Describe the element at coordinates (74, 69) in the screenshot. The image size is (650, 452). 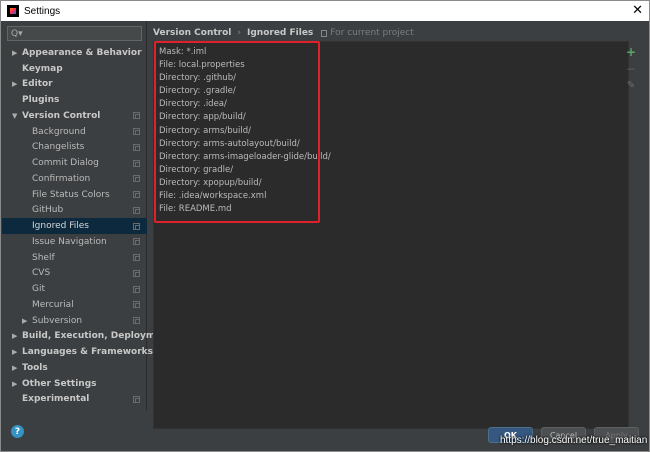
I see `sidebar-item-keymap: Keymap` at that location.